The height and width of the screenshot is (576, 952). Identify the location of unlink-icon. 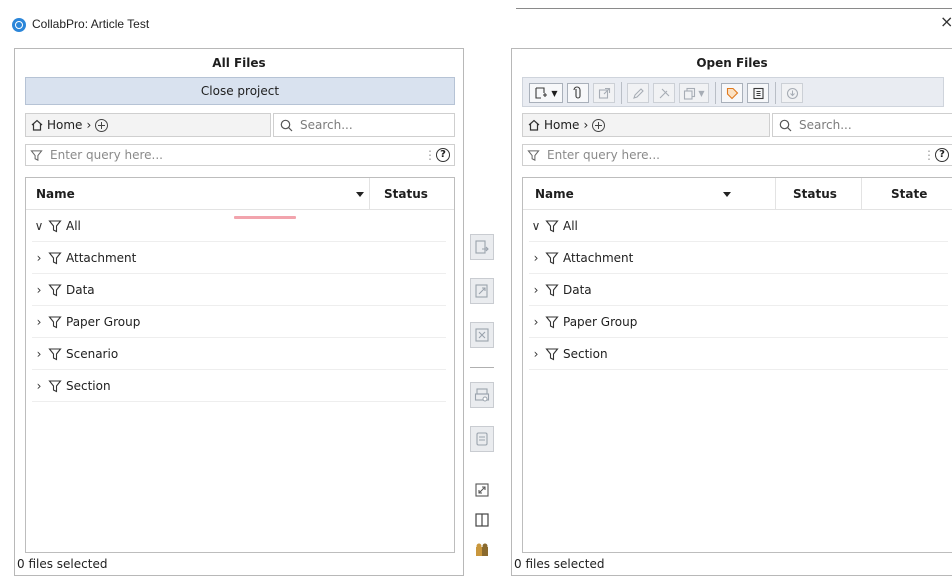
(664, 93).